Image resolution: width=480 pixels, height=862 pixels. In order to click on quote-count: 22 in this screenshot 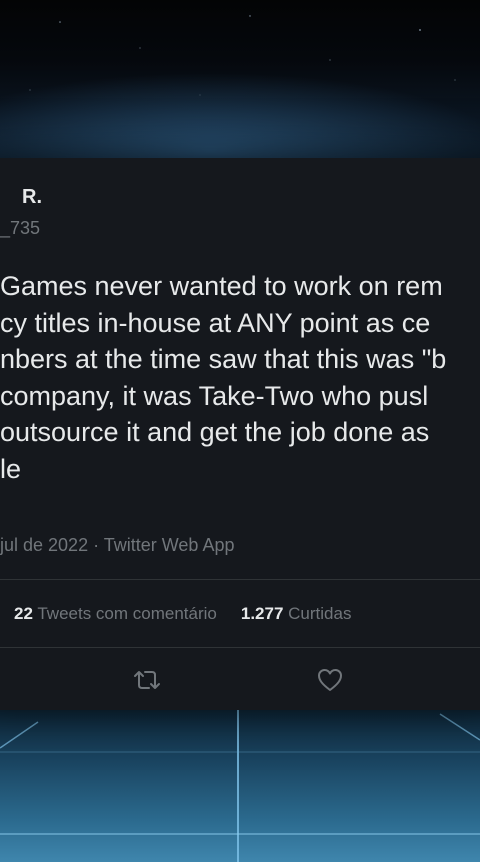, I will do `click(23, 613)`.